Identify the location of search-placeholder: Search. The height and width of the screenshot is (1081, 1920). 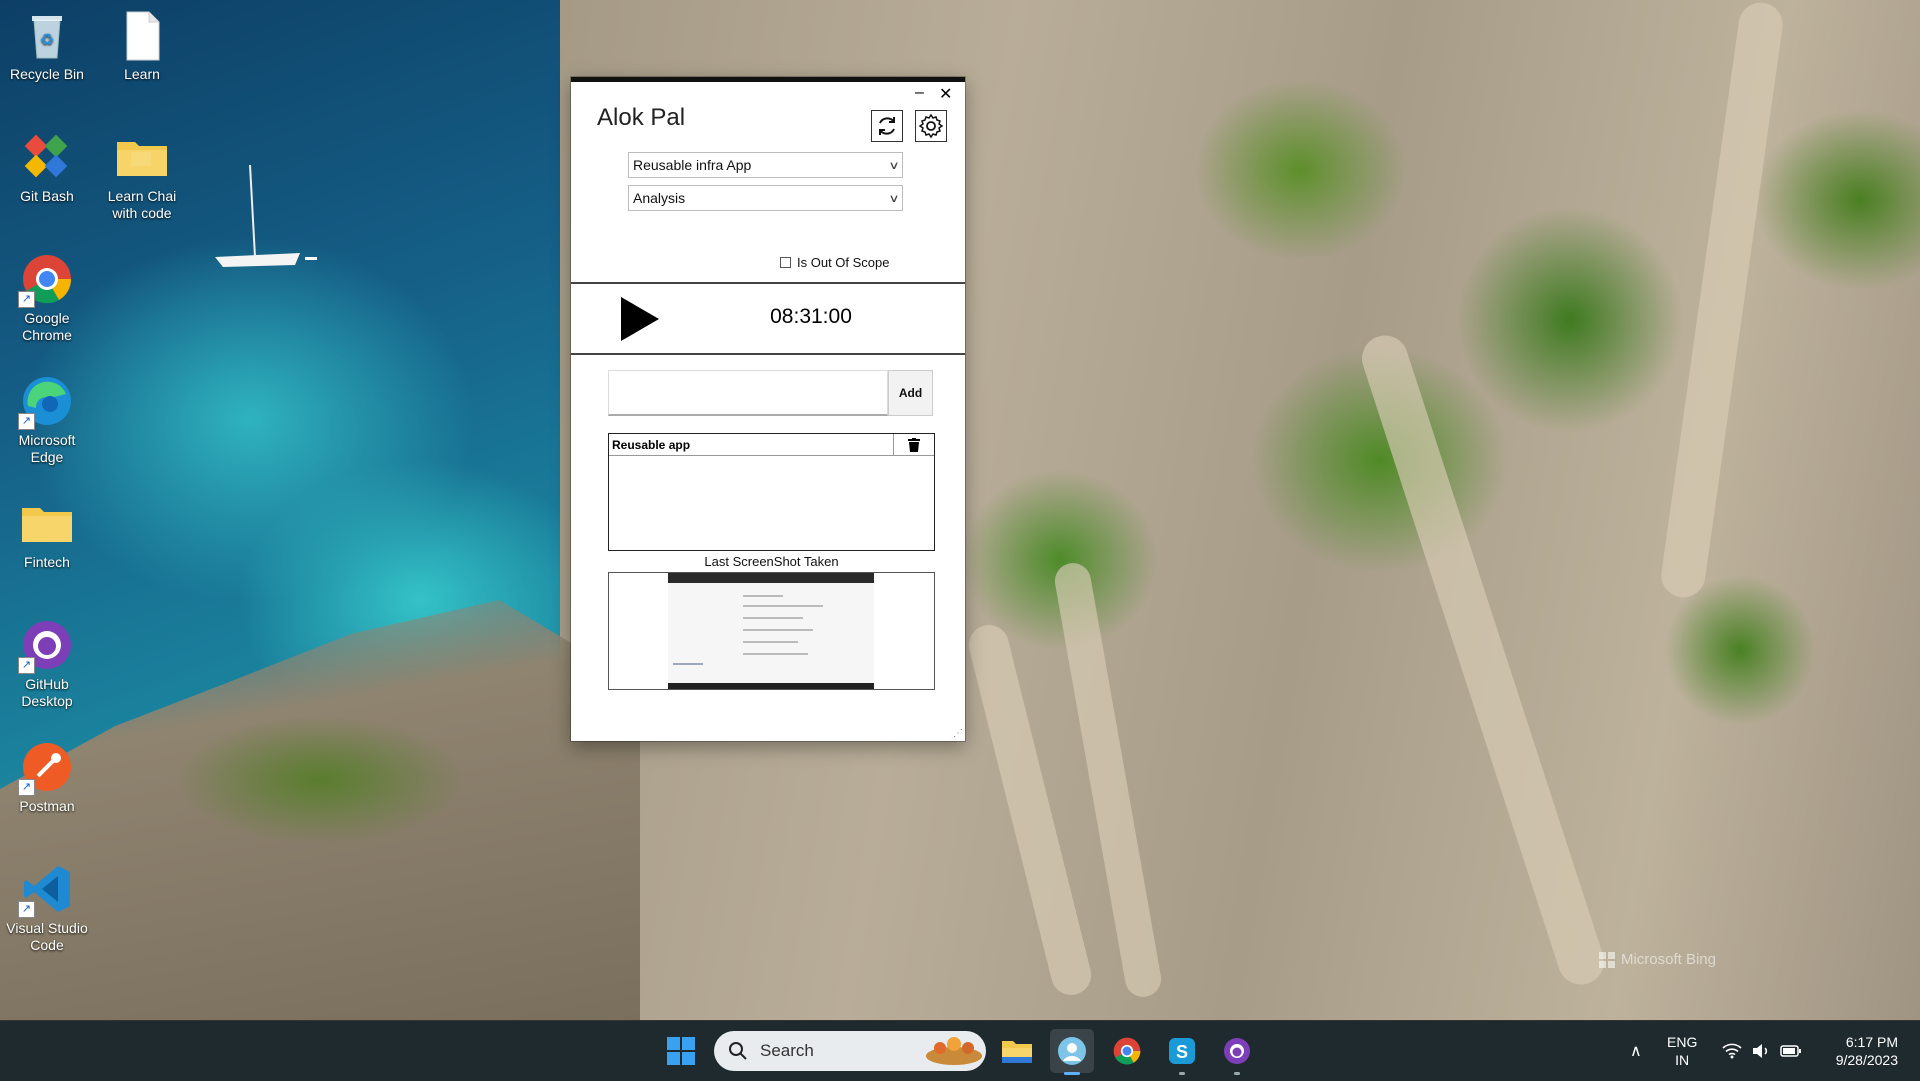
(787, 1050).